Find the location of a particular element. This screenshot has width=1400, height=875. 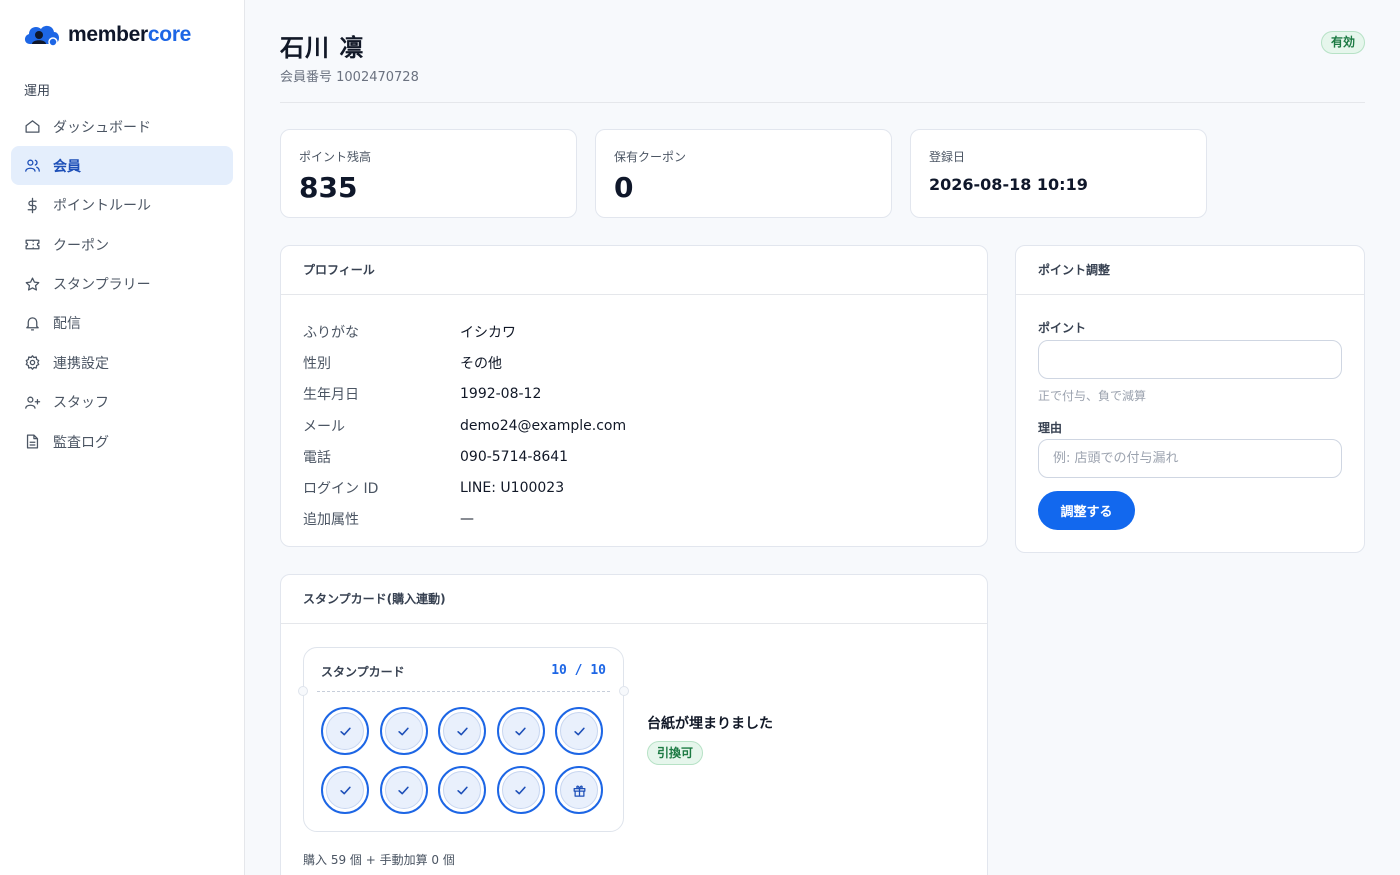

stat-value: 835 is located at coordinates (328, 187).